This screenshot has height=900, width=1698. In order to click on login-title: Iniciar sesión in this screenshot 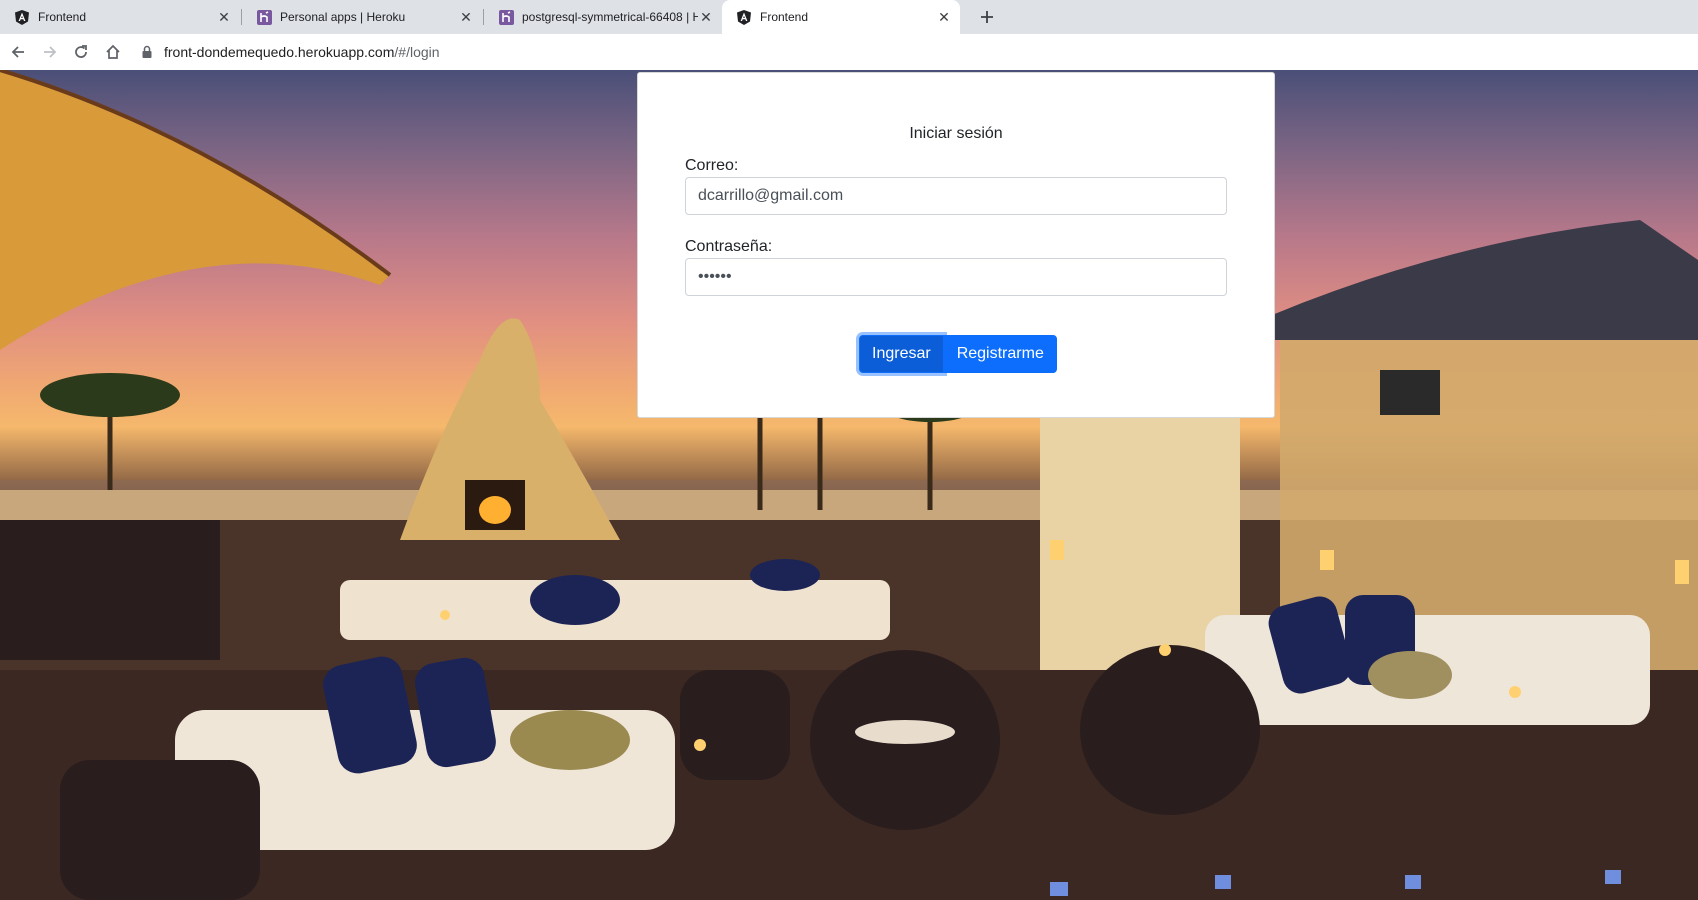, I will do `click(956, 133)`.